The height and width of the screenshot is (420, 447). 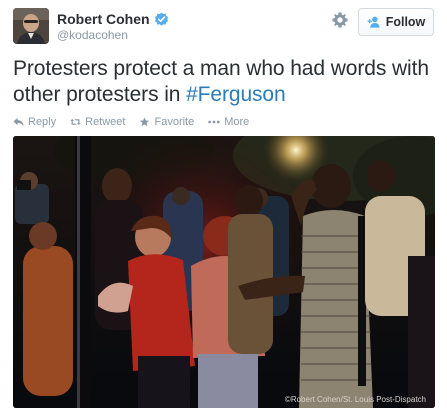 I want to click on retweet-icon, so click(x=75, y=122).